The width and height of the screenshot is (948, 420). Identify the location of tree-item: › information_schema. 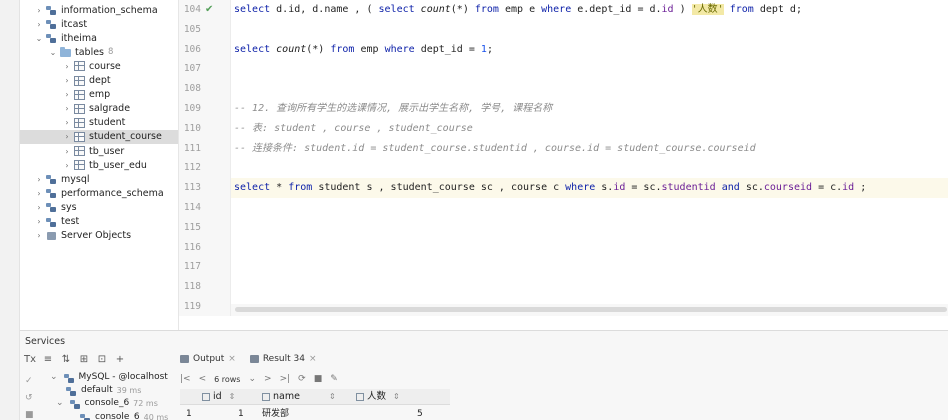
(99, 10).